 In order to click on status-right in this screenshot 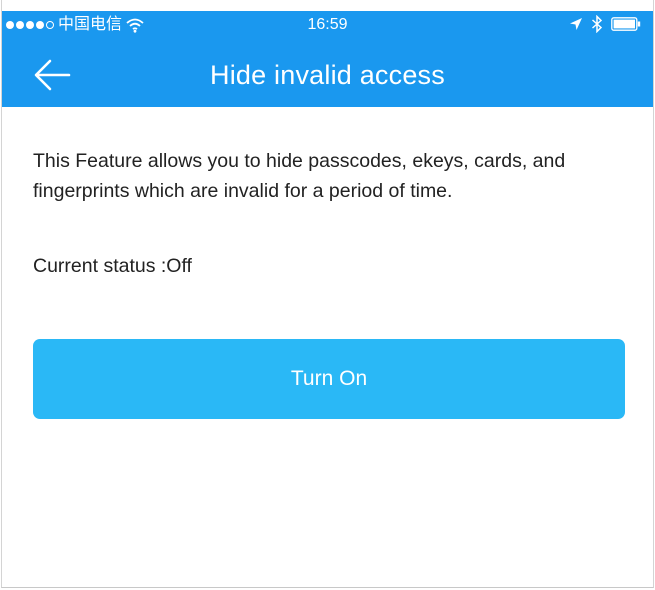, I will do `click(605, 24)`.